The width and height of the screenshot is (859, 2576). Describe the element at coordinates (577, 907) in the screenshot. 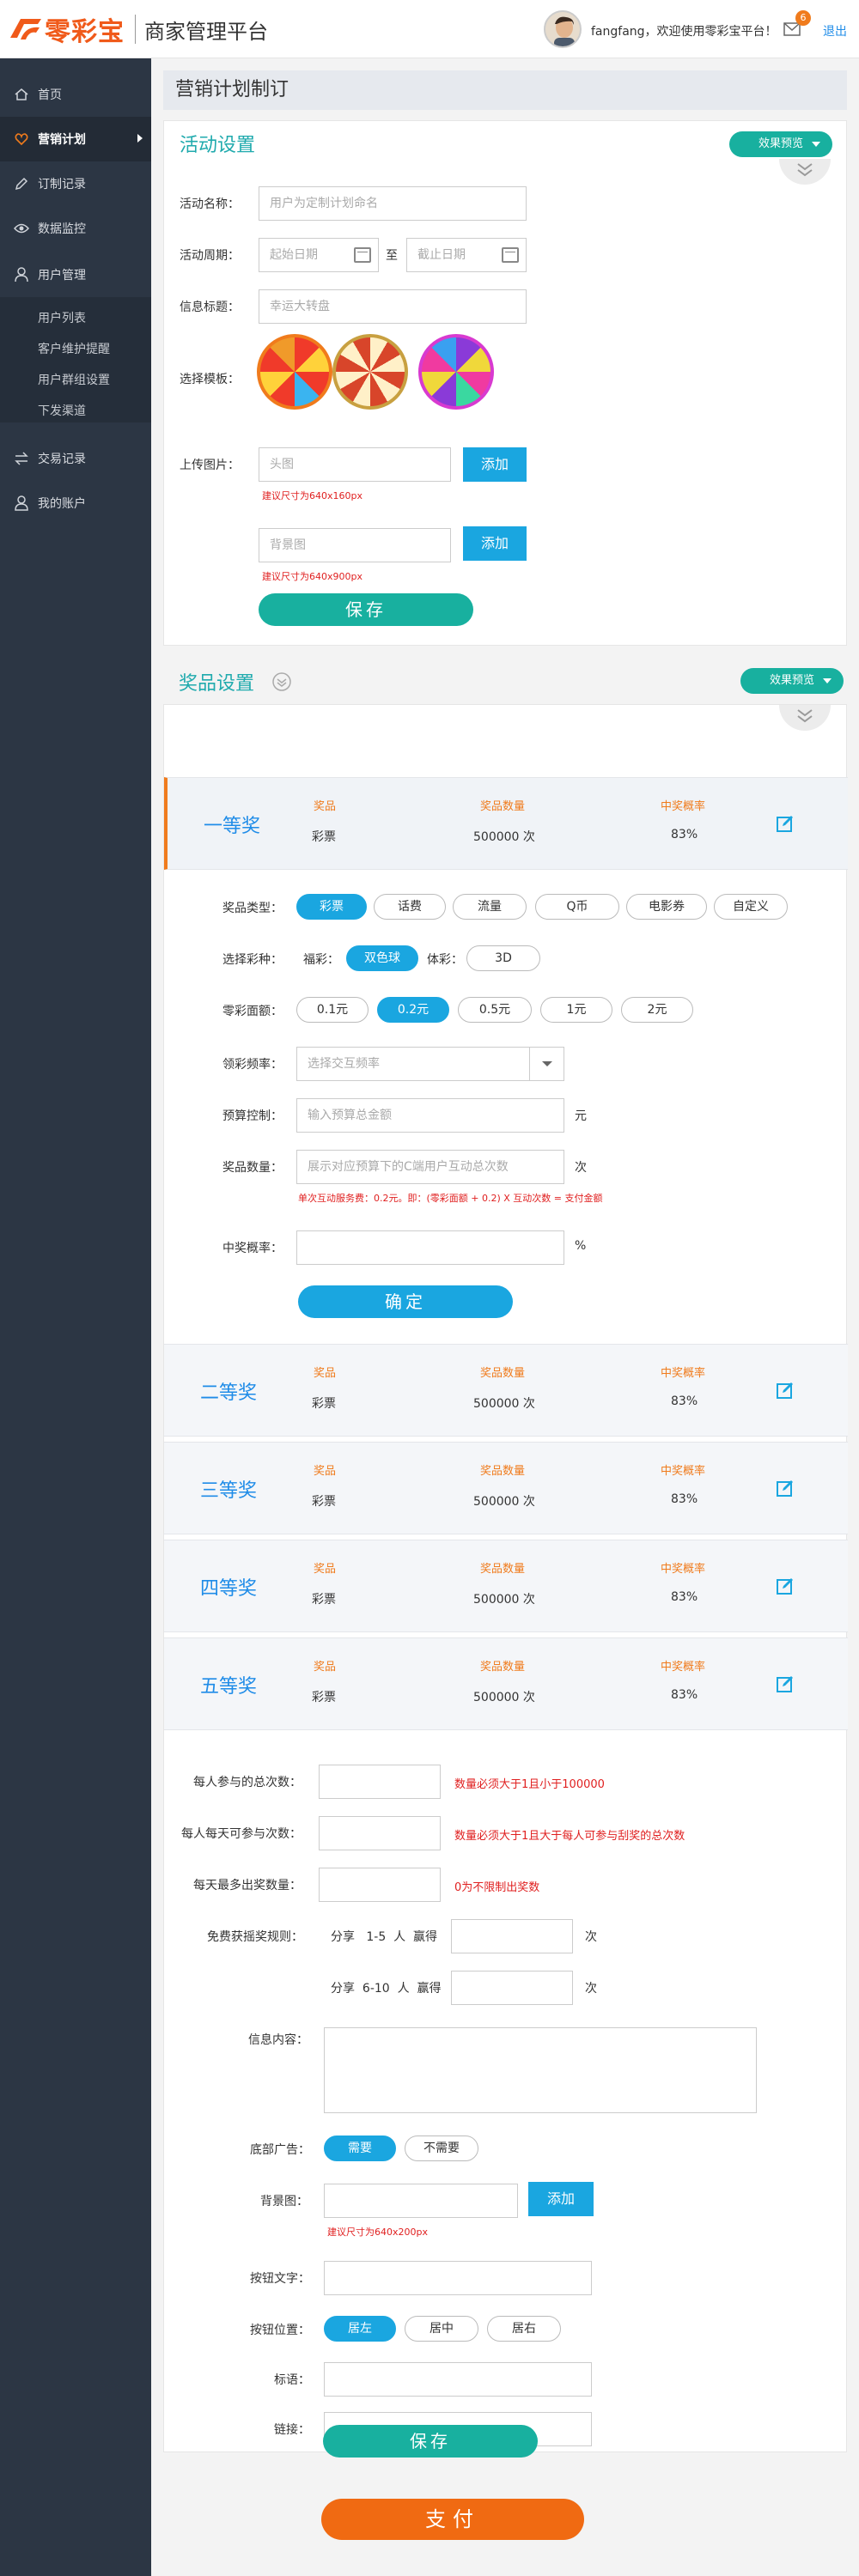

I see `prize-type-qcoin: Q币` at that location.